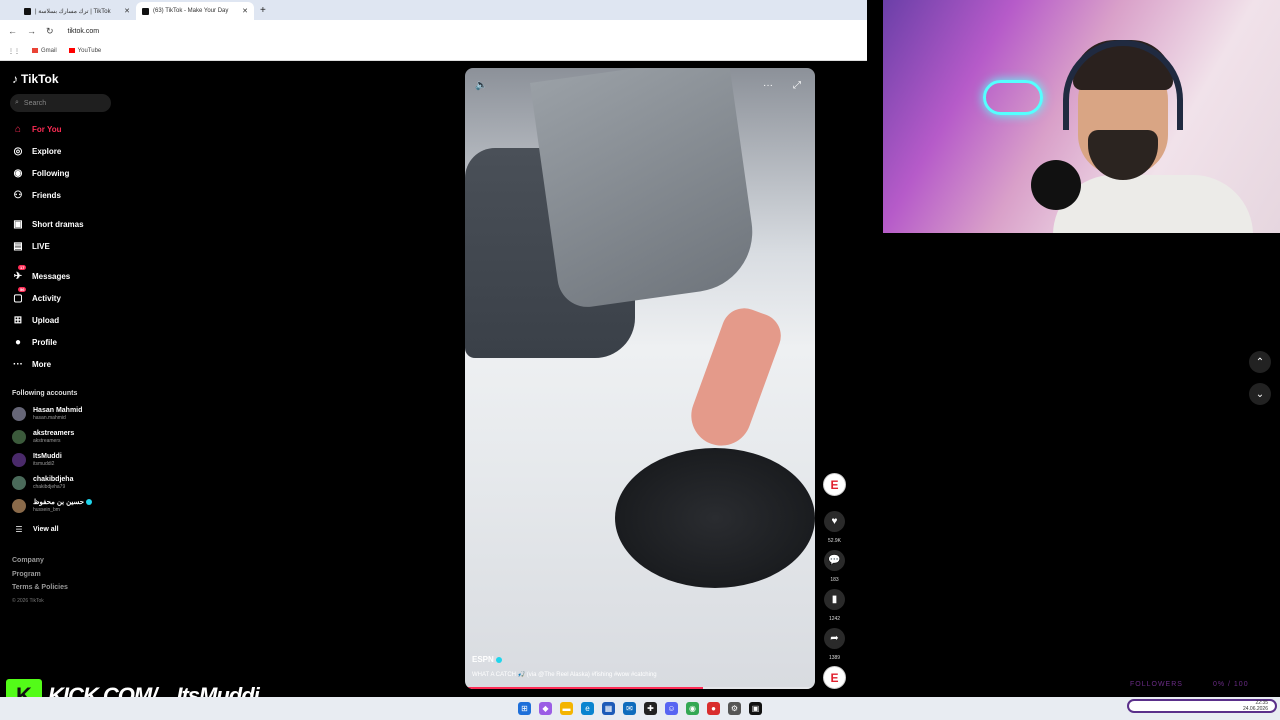 The width and height of the screenshot is (1280, 720). What do you see at coordinates (40, 587) in the screenshot?
I see `footer-terms: Terms & Policies` at bounding box center [40, 587].